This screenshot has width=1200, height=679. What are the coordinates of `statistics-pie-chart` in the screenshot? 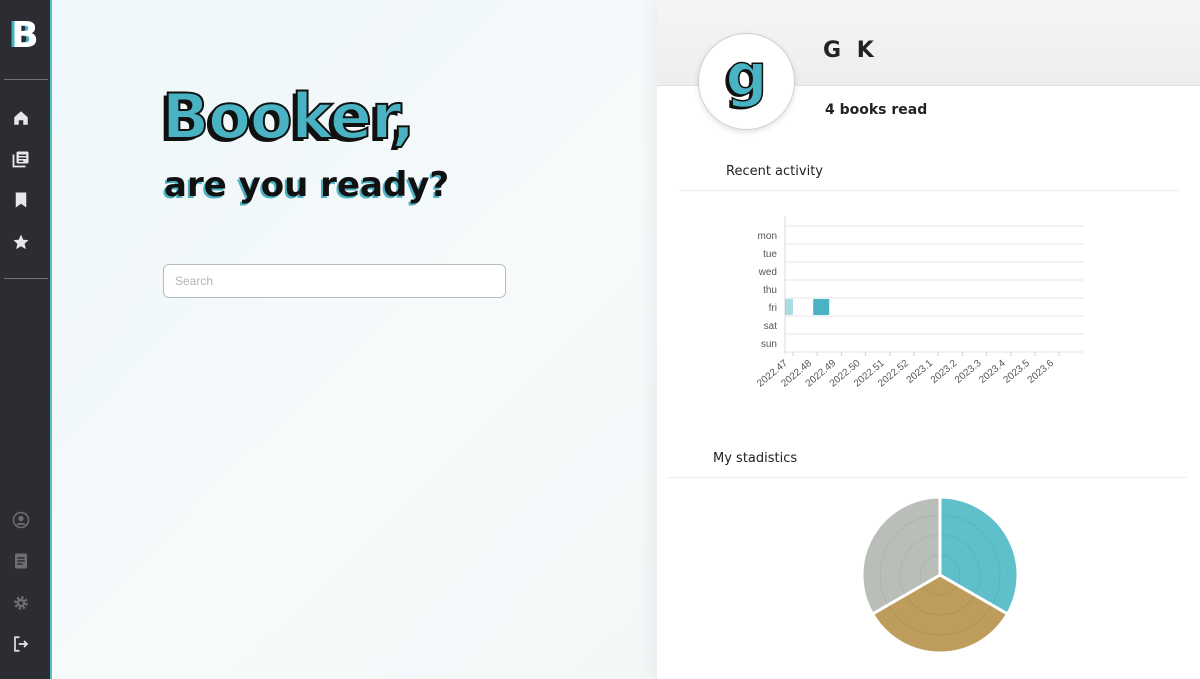 It's located at (940, 575).